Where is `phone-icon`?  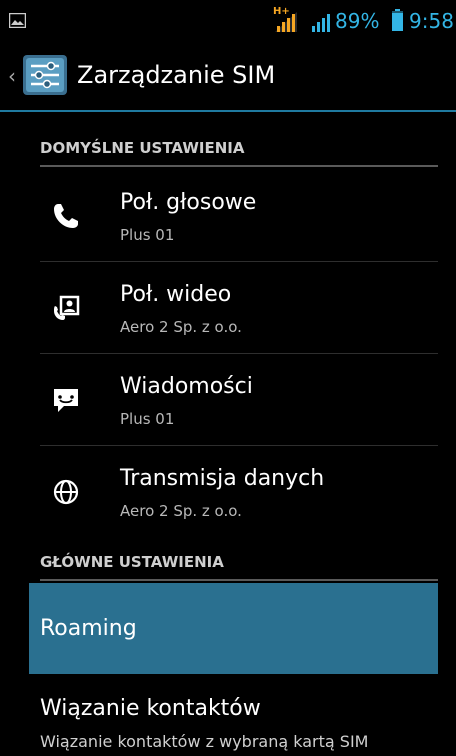
phone-icon is located at coordinates (66, 216).